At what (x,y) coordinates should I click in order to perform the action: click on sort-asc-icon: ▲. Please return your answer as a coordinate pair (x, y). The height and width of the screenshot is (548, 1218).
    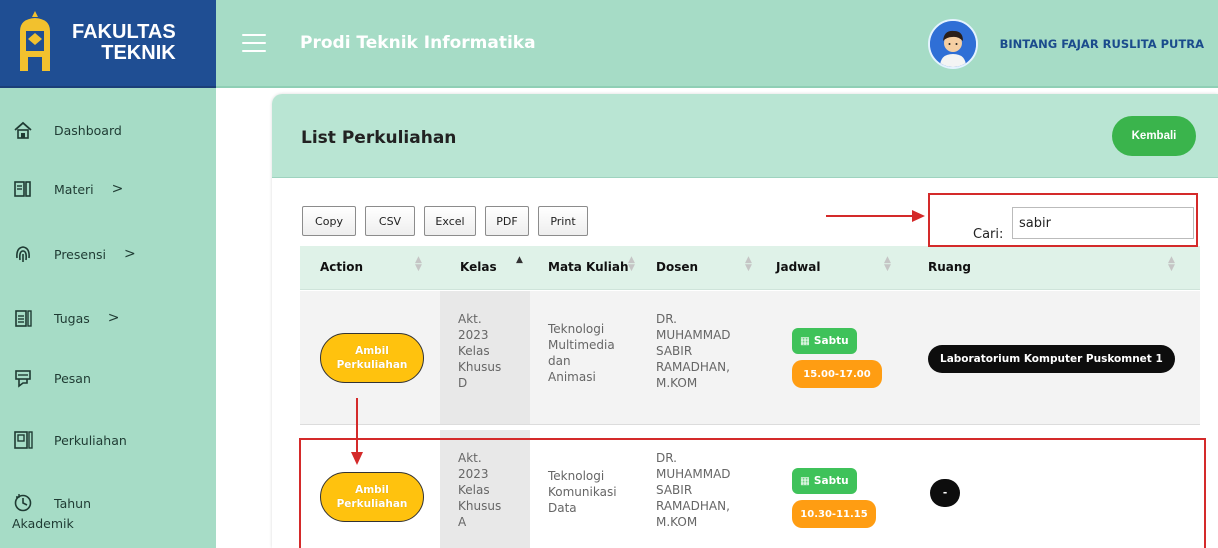
    Looking at the image, I should click on (519, 260).